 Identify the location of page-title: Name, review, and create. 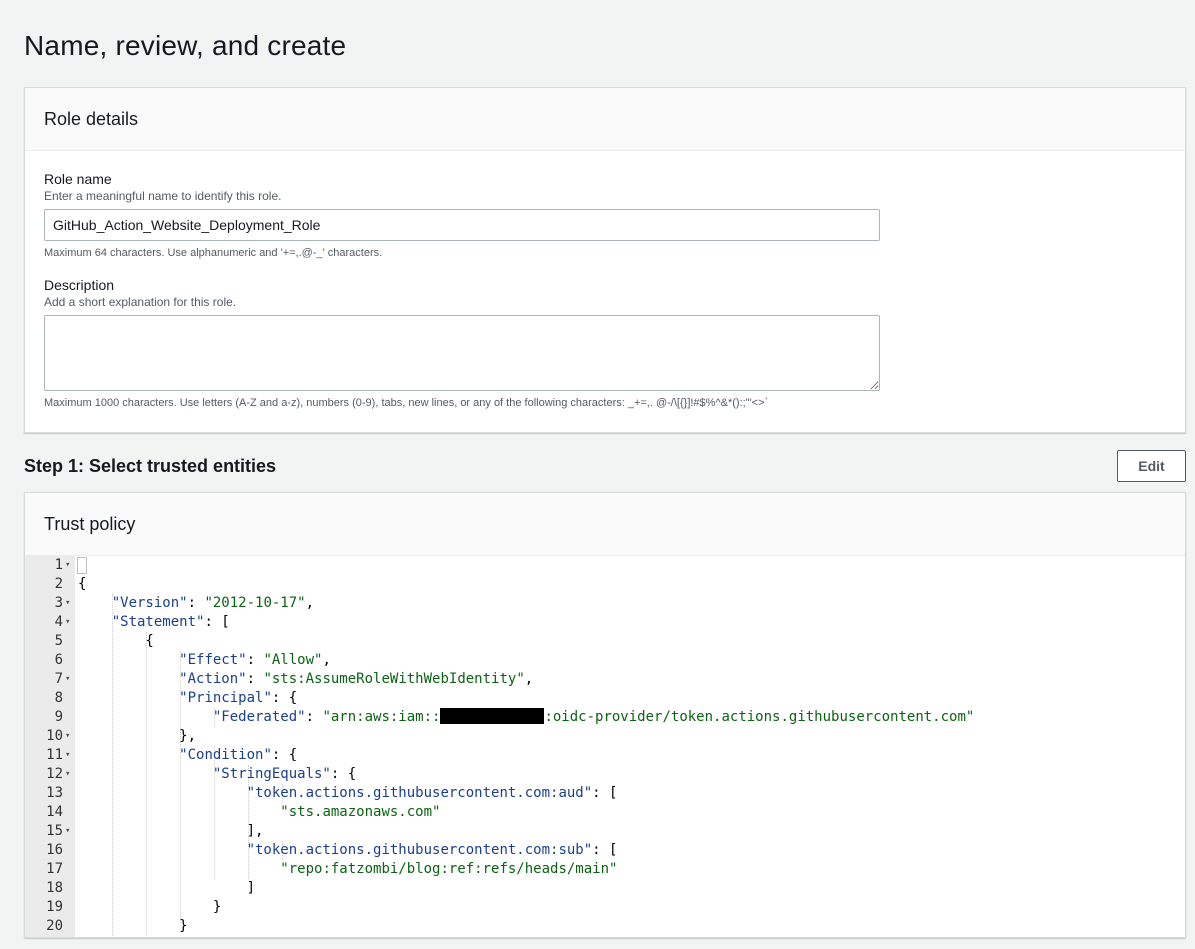
(185, 45).